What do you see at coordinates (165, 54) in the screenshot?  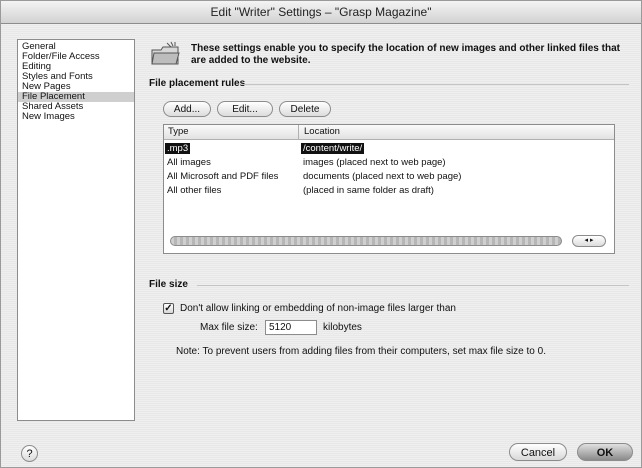 I see `folder-icon` at bounding box center [165, 54].